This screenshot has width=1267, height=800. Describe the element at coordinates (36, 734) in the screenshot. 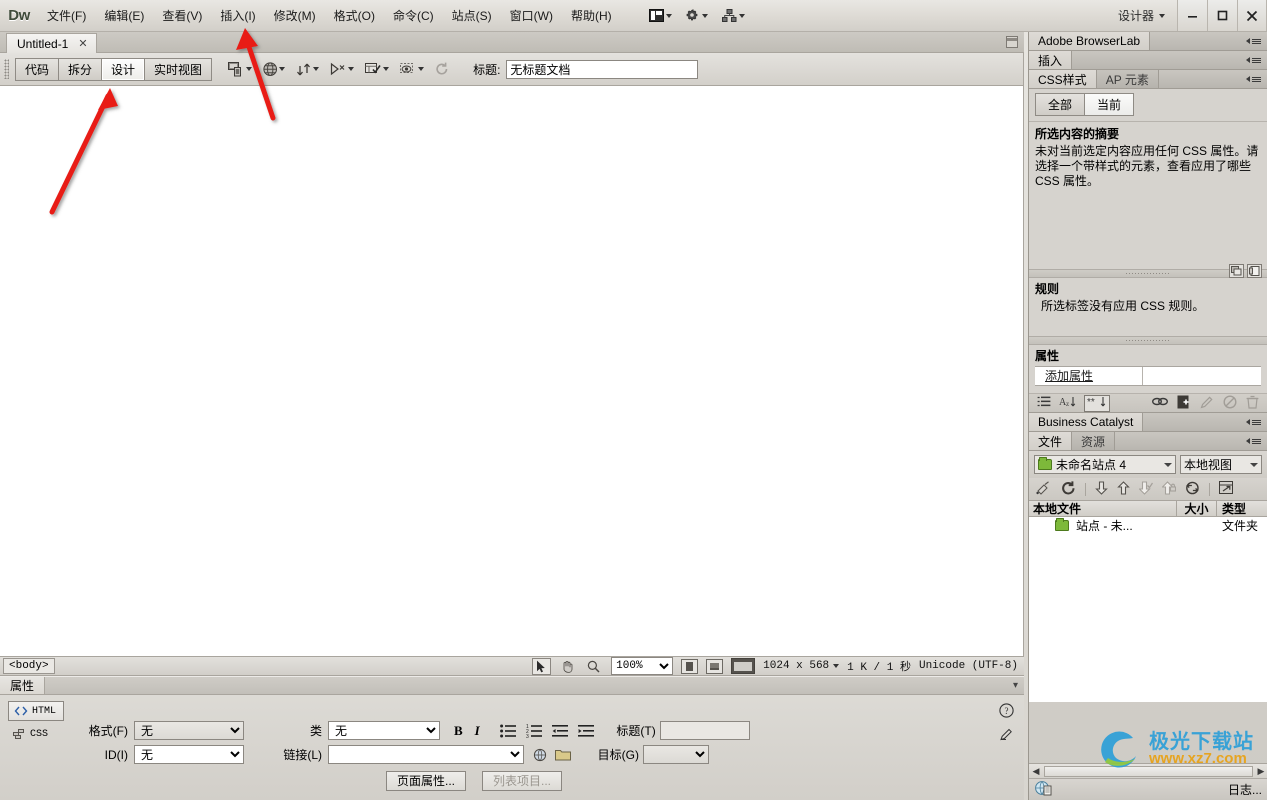

I see `css-mode-button: CSS` at that location.